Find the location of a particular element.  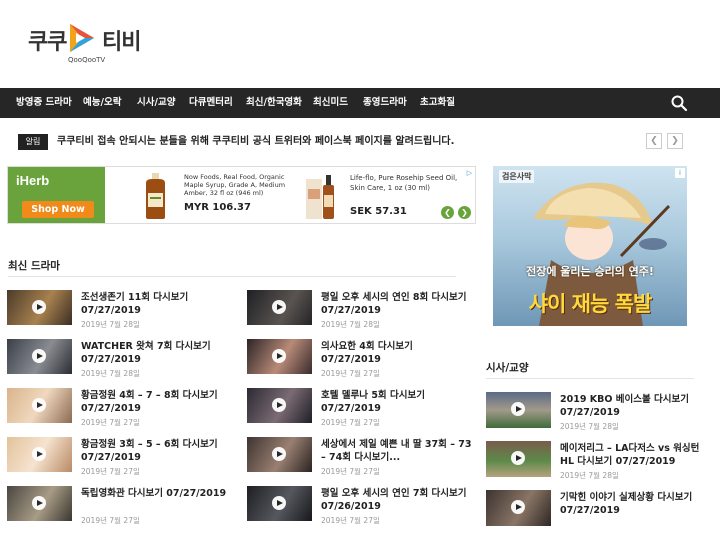

game-ad-subtitle: 전장에 울리는 승리의 연주! is located at coordinates (590, 271).